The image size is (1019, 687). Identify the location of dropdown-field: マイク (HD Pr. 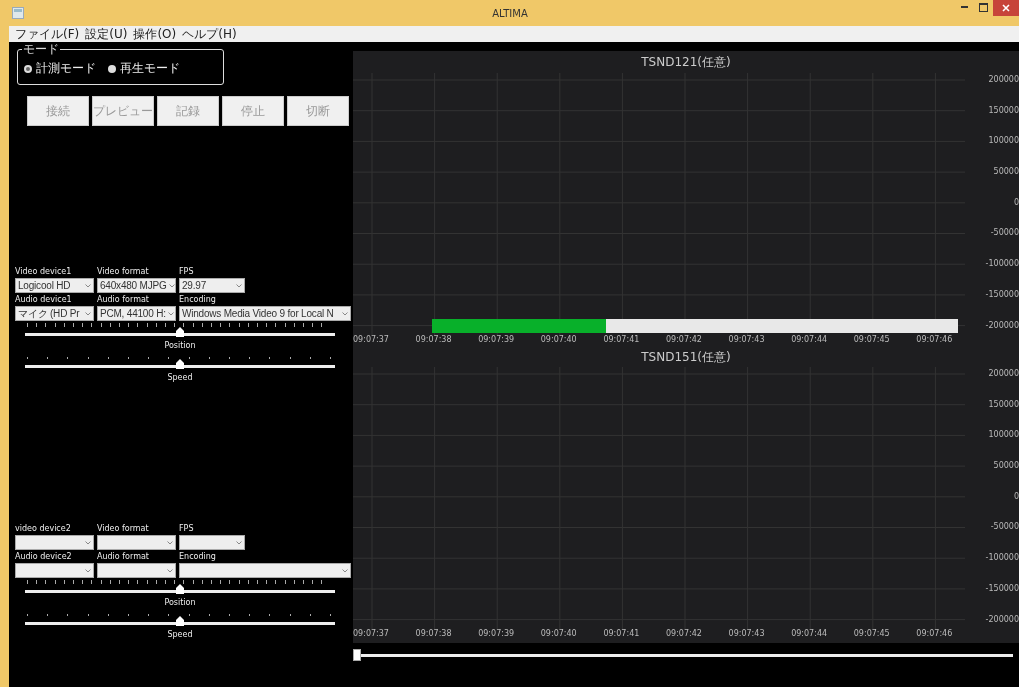
(54, 313).